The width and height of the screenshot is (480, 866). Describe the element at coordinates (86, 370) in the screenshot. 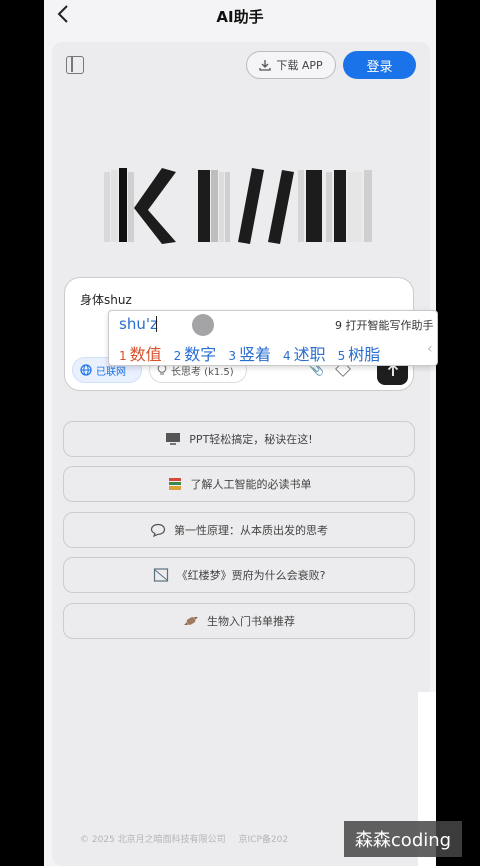

I see `globe-icon` at that location.